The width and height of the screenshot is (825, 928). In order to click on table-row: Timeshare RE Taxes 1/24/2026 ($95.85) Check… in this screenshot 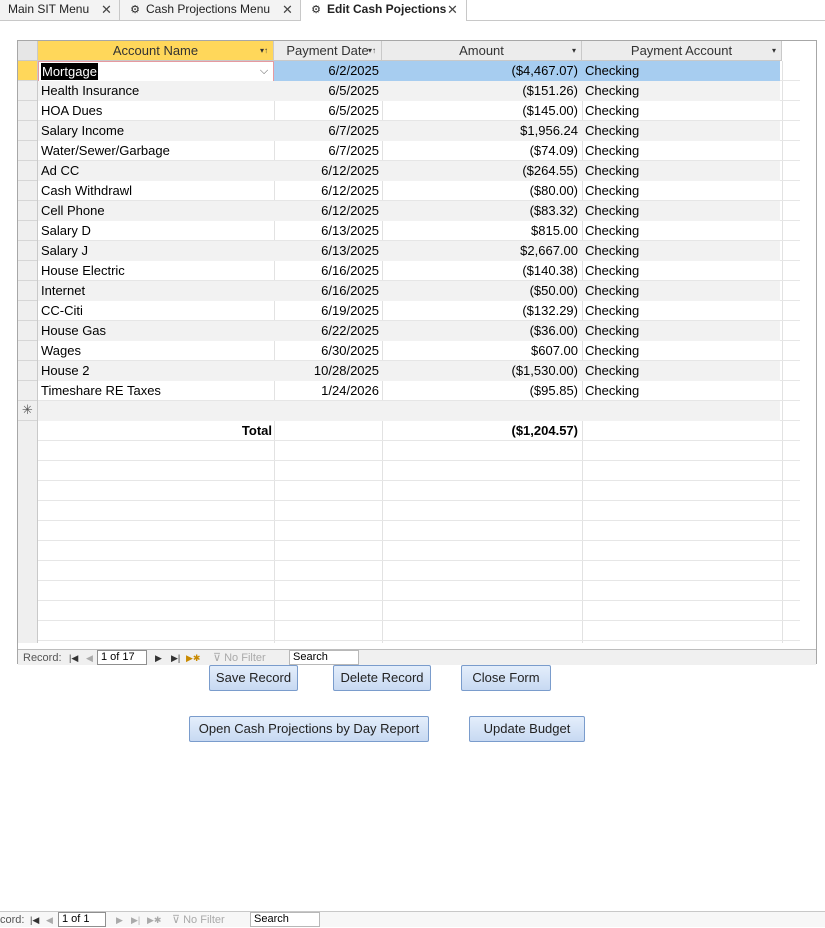, I will do `click(409, 391)`.